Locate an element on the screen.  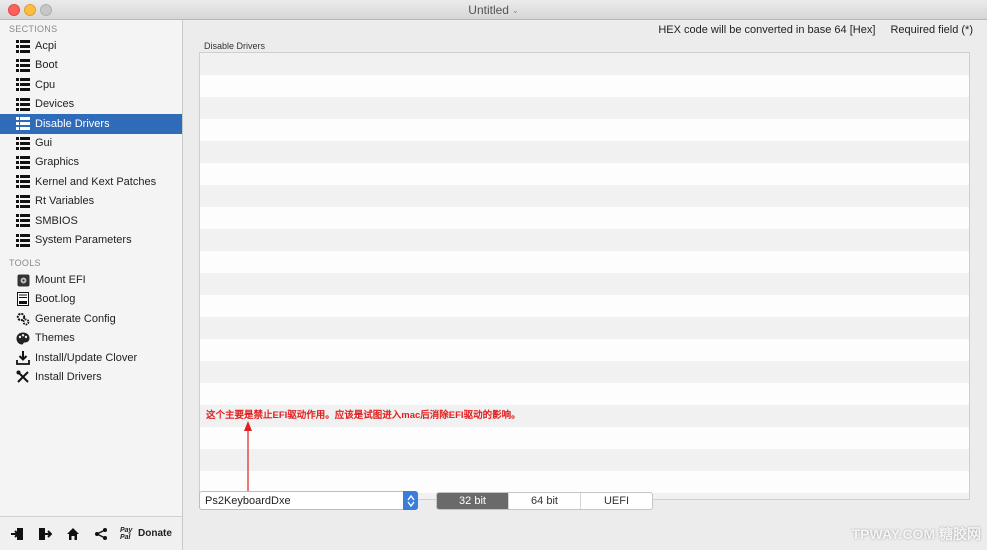
gears-icon is located at coordinates (23, 319).